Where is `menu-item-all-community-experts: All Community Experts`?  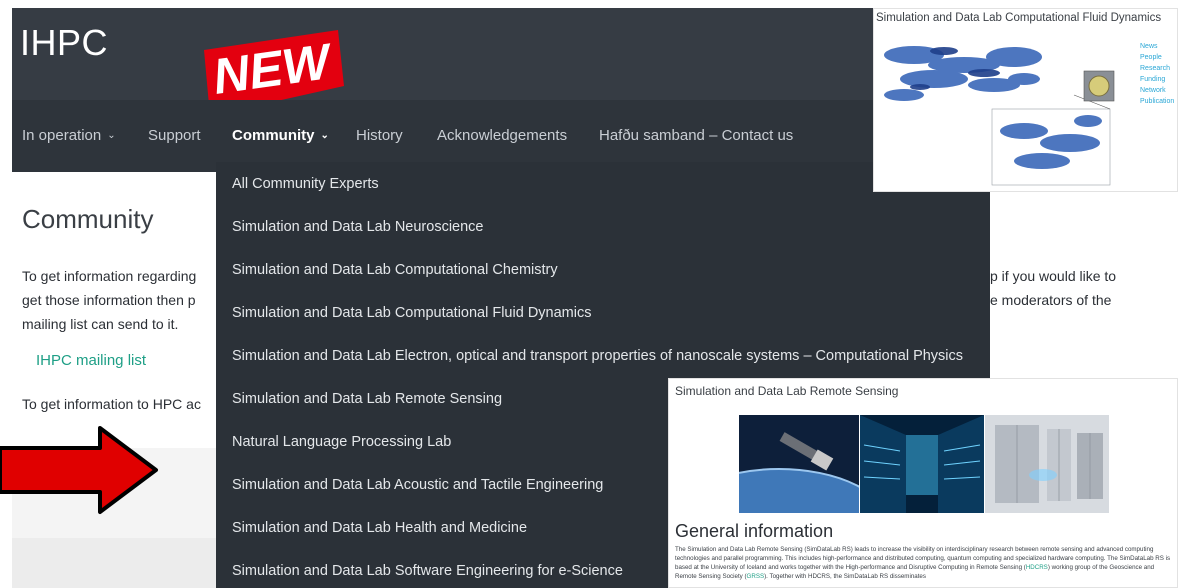
menu-item-all-community-experts: All Community Experts is located at coordinates (305, 184).